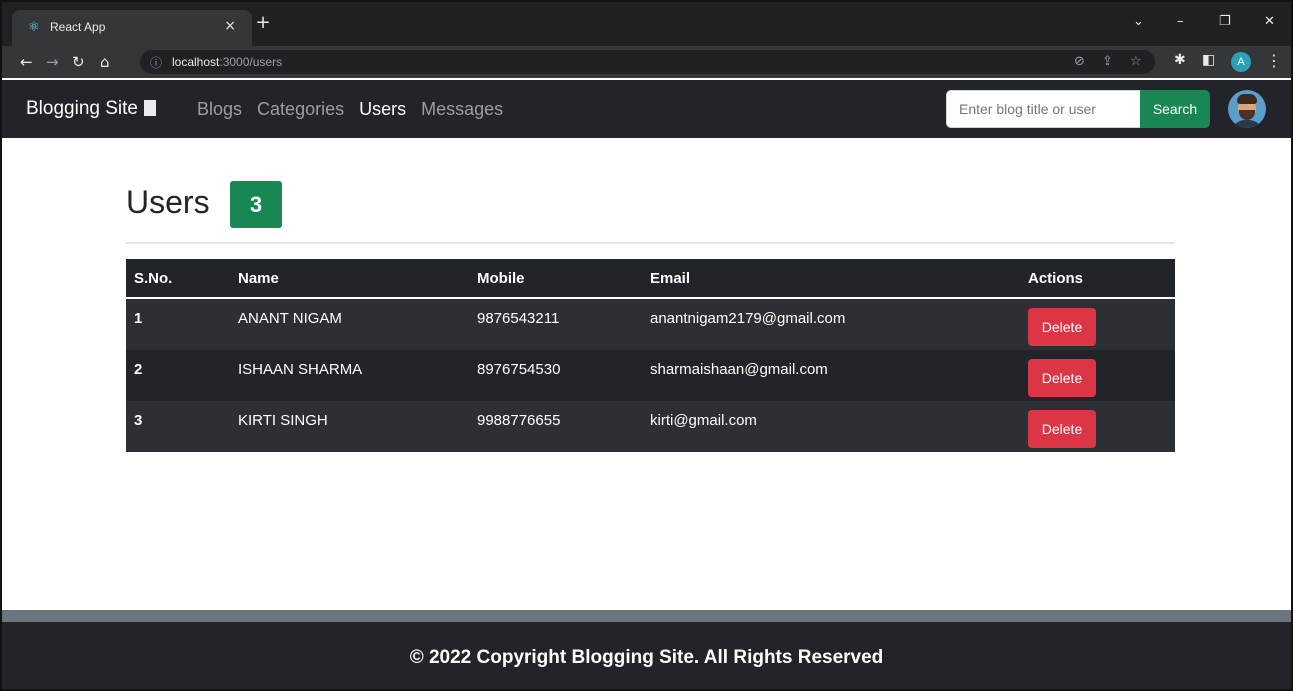 This screenshot has width=1293, height=691. What do you see at coordinates (1208, 60) in the screenshot?
I see `side-panel-icon: ◧` at bounding box center [1208, 60].